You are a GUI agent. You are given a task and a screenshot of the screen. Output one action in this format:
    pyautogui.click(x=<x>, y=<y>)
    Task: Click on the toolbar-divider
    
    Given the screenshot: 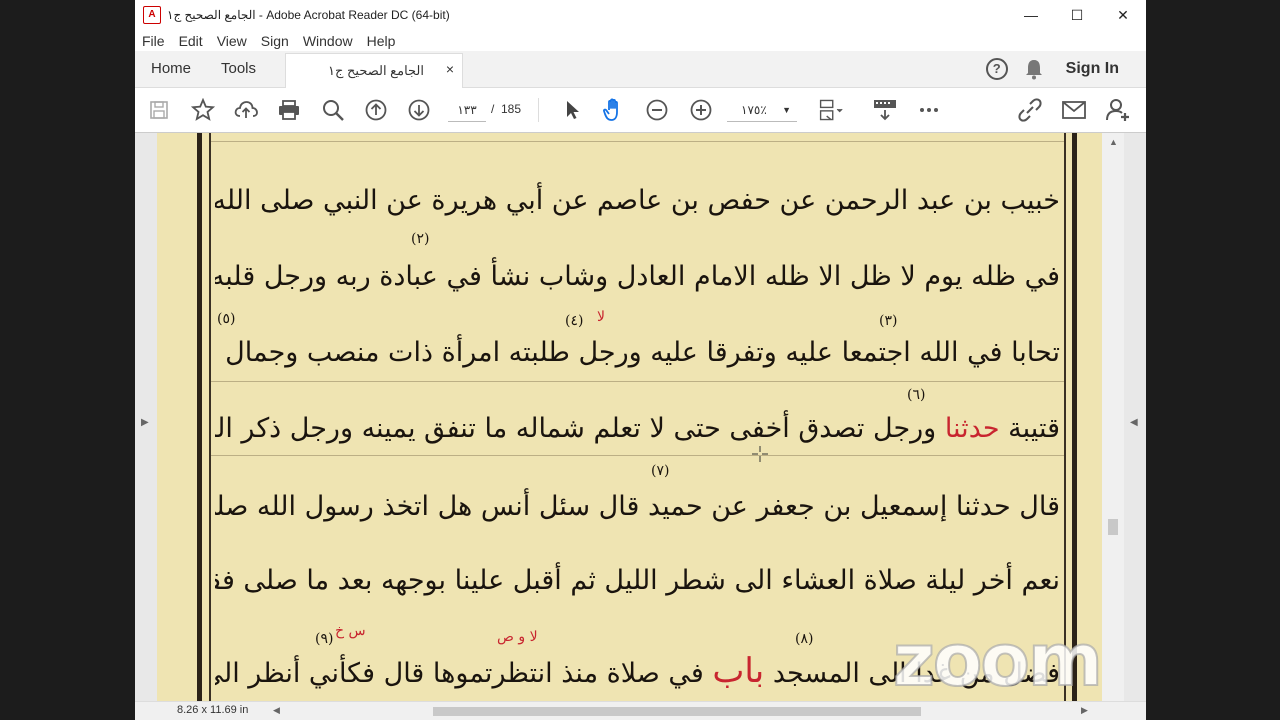 What is the action you would take?
    pyautogui.click(x=538, y=110)
    